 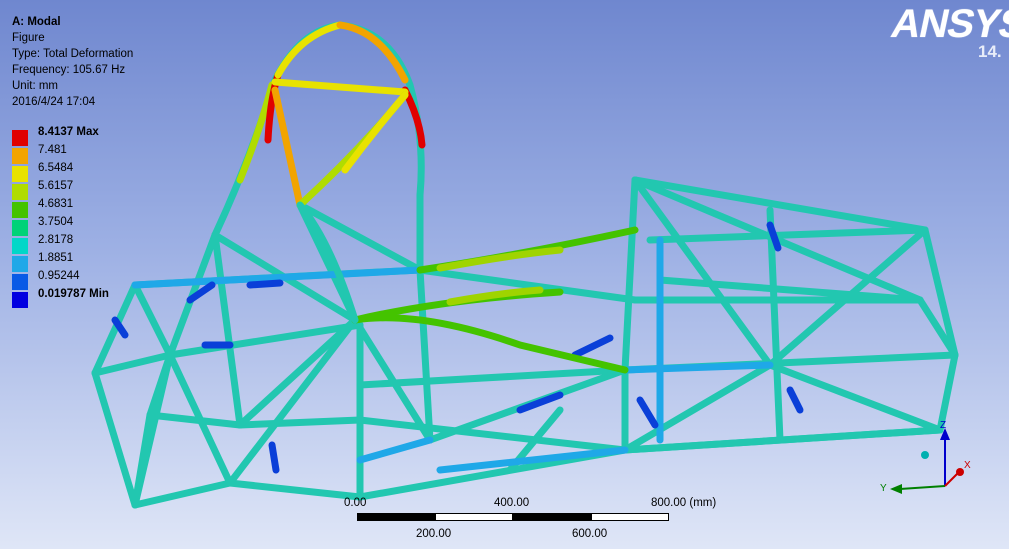 What do you see at coordinates (943, 425) in the screenshot?
I see `z-axis-label: Z` at bounding box center [943, 425].